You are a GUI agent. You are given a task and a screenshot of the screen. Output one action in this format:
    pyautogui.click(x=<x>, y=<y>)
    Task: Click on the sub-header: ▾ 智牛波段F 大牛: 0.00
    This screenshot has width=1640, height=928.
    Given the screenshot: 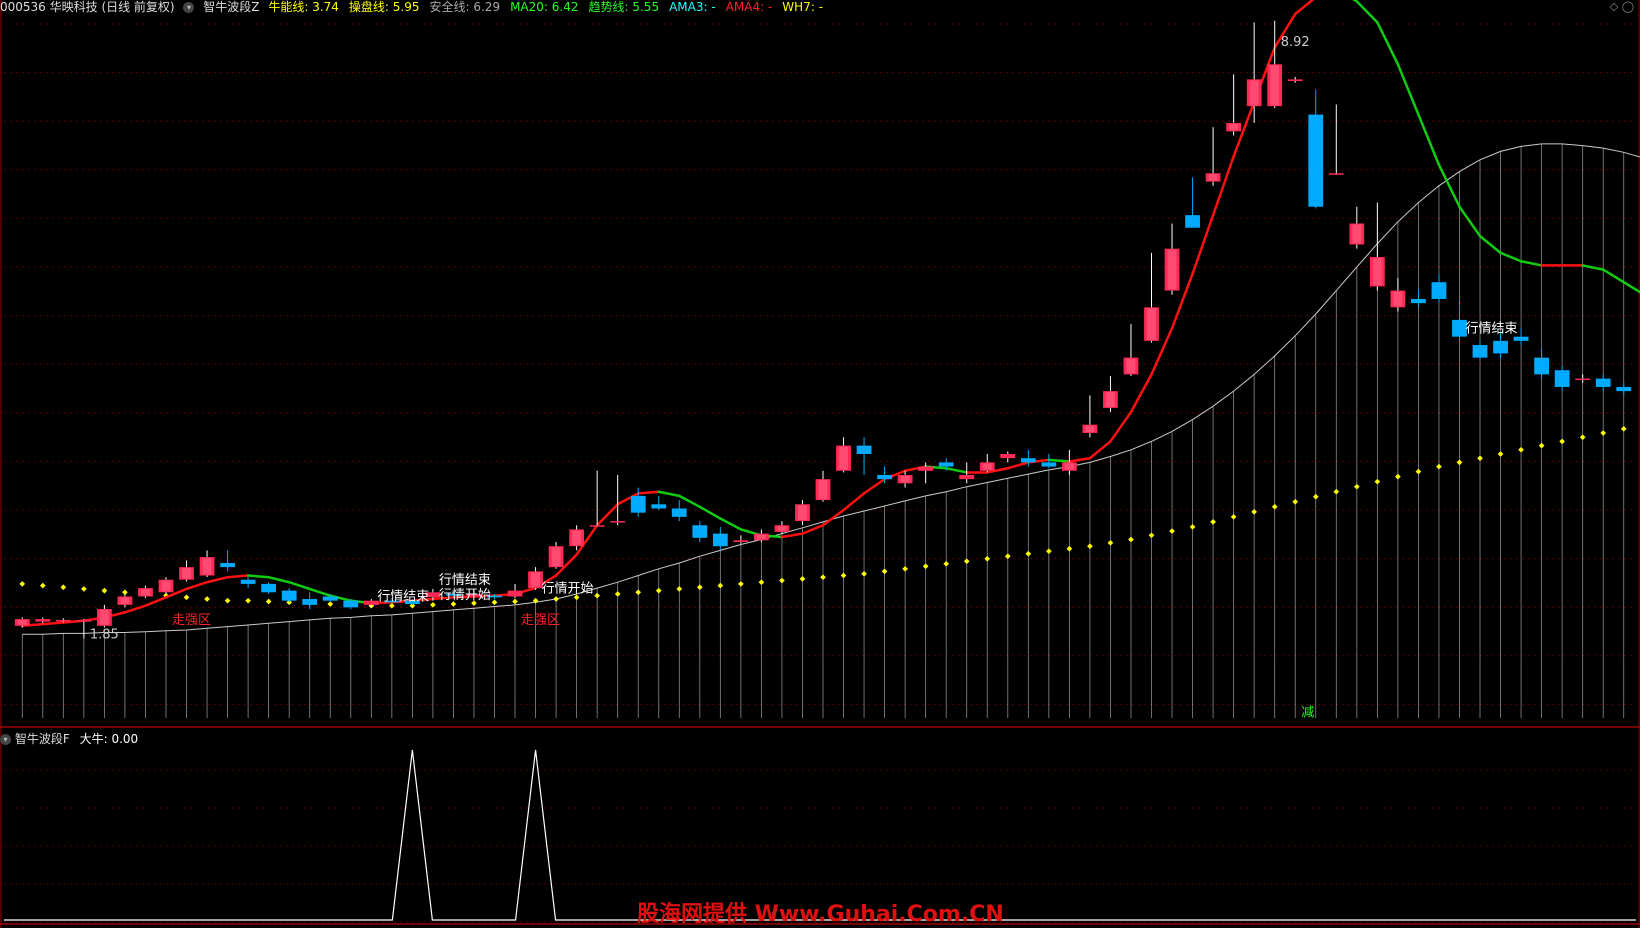 What is the action you would take?
    pyautogui.click(x=69, y=739)
    